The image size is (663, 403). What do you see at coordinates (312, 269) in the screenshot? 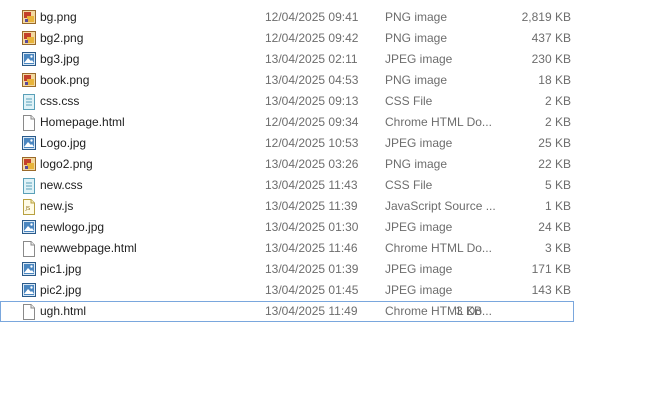
I see `file-date-modified: 13/04/2025 01:39` at bounding box center [312, 269].